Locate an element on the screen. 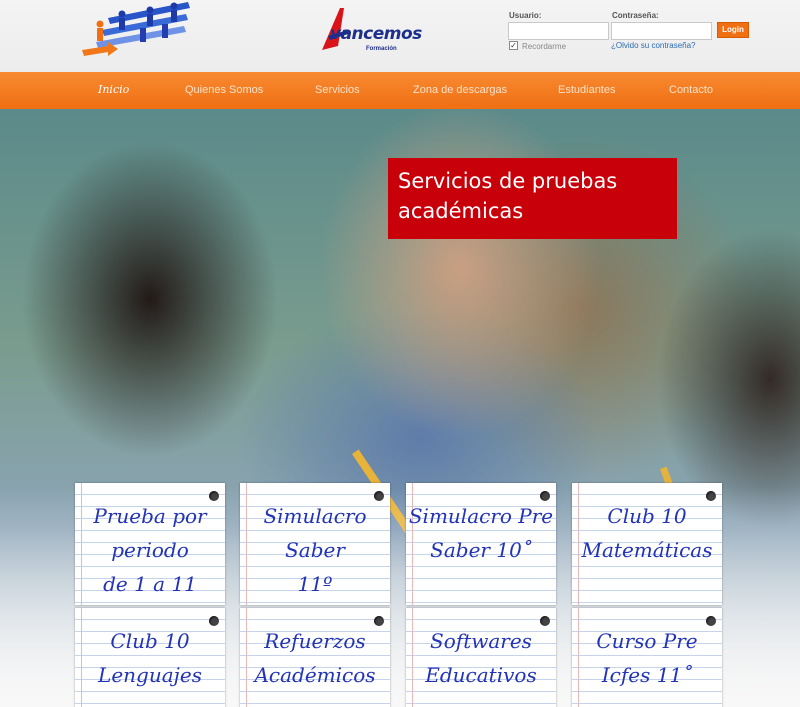 The height and width of the screenshot is (707, 800). service-card-line: de 1 a 11 is located at coordinates (150, 584).